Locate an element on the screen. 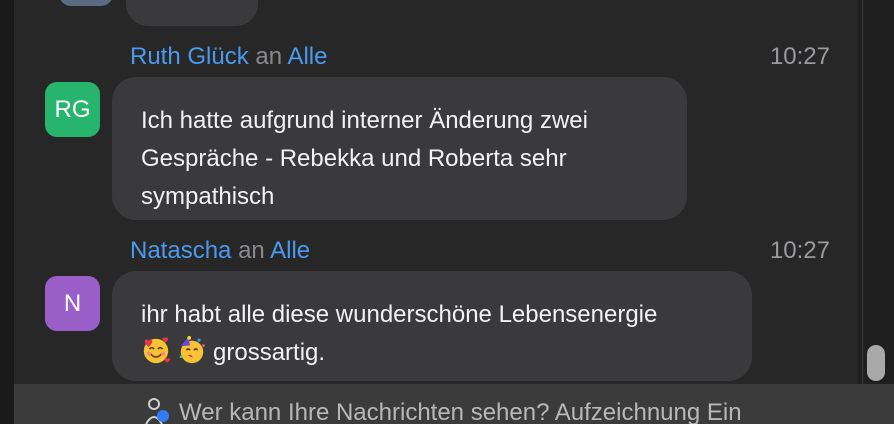 This screenshot has width=894, height=424. scrollbar-divider is located at coordinates (862, 192).